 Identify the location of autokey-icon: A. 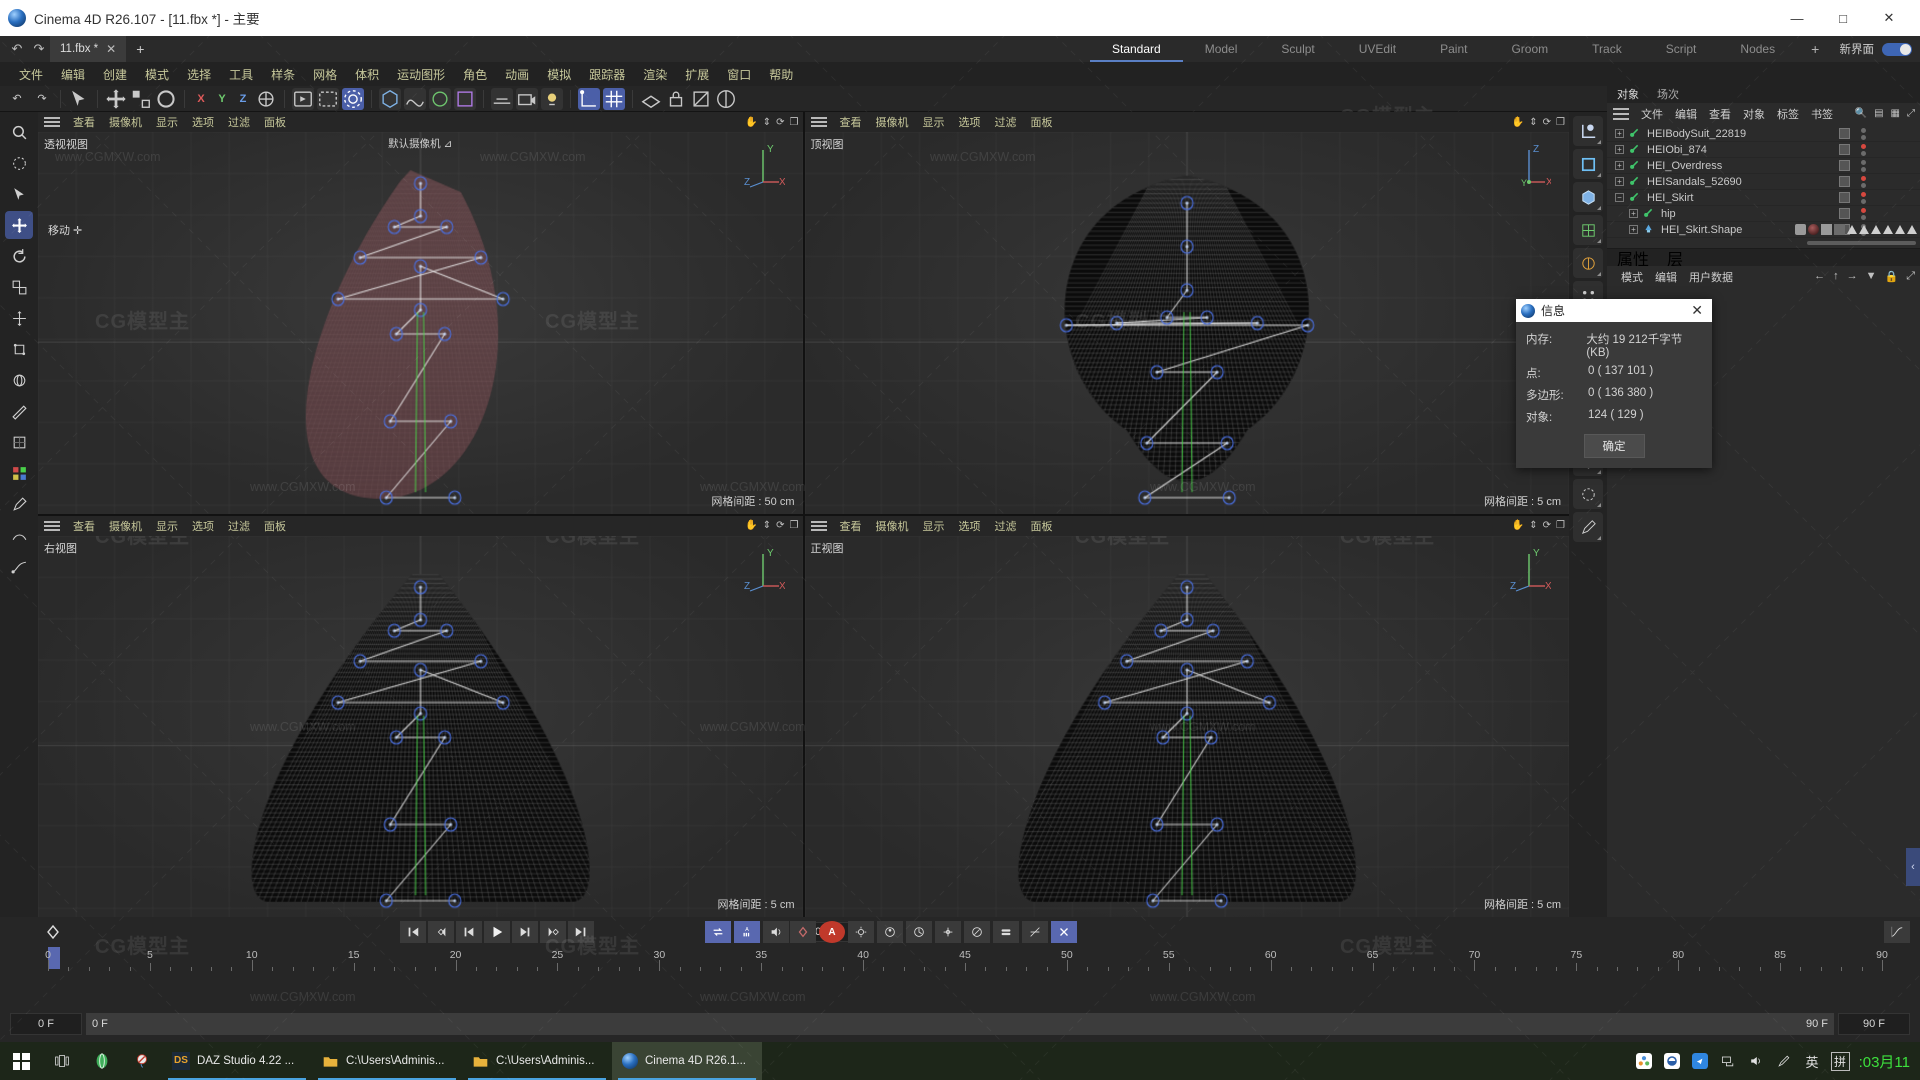
(747, 932).